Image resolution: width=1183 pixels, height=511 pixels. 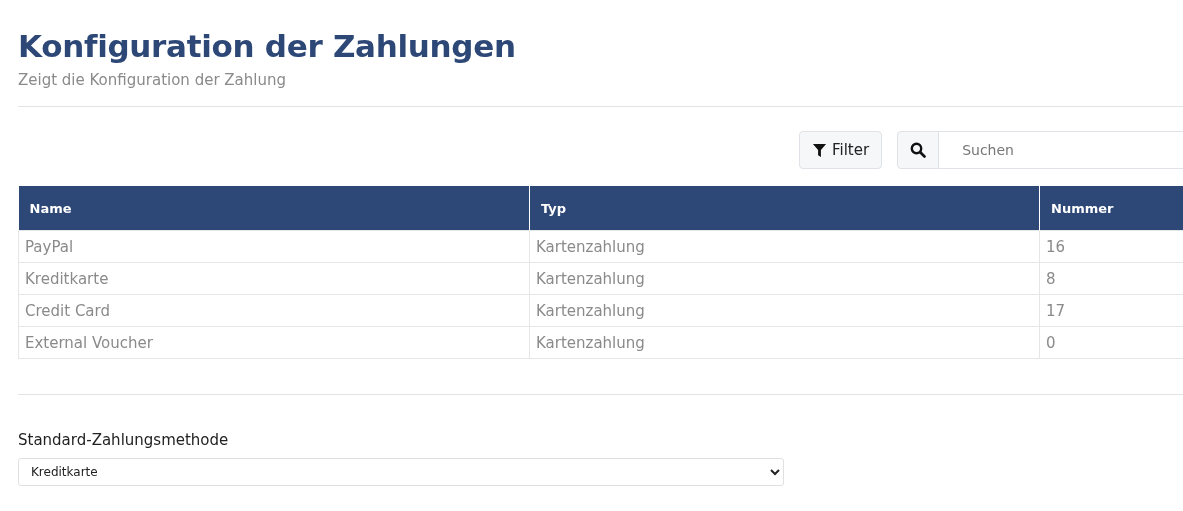 What do you see at coordinates (1111, 208) in the screenshot?
I see `column-header: Nummer` at bounding box center [1111, 208].